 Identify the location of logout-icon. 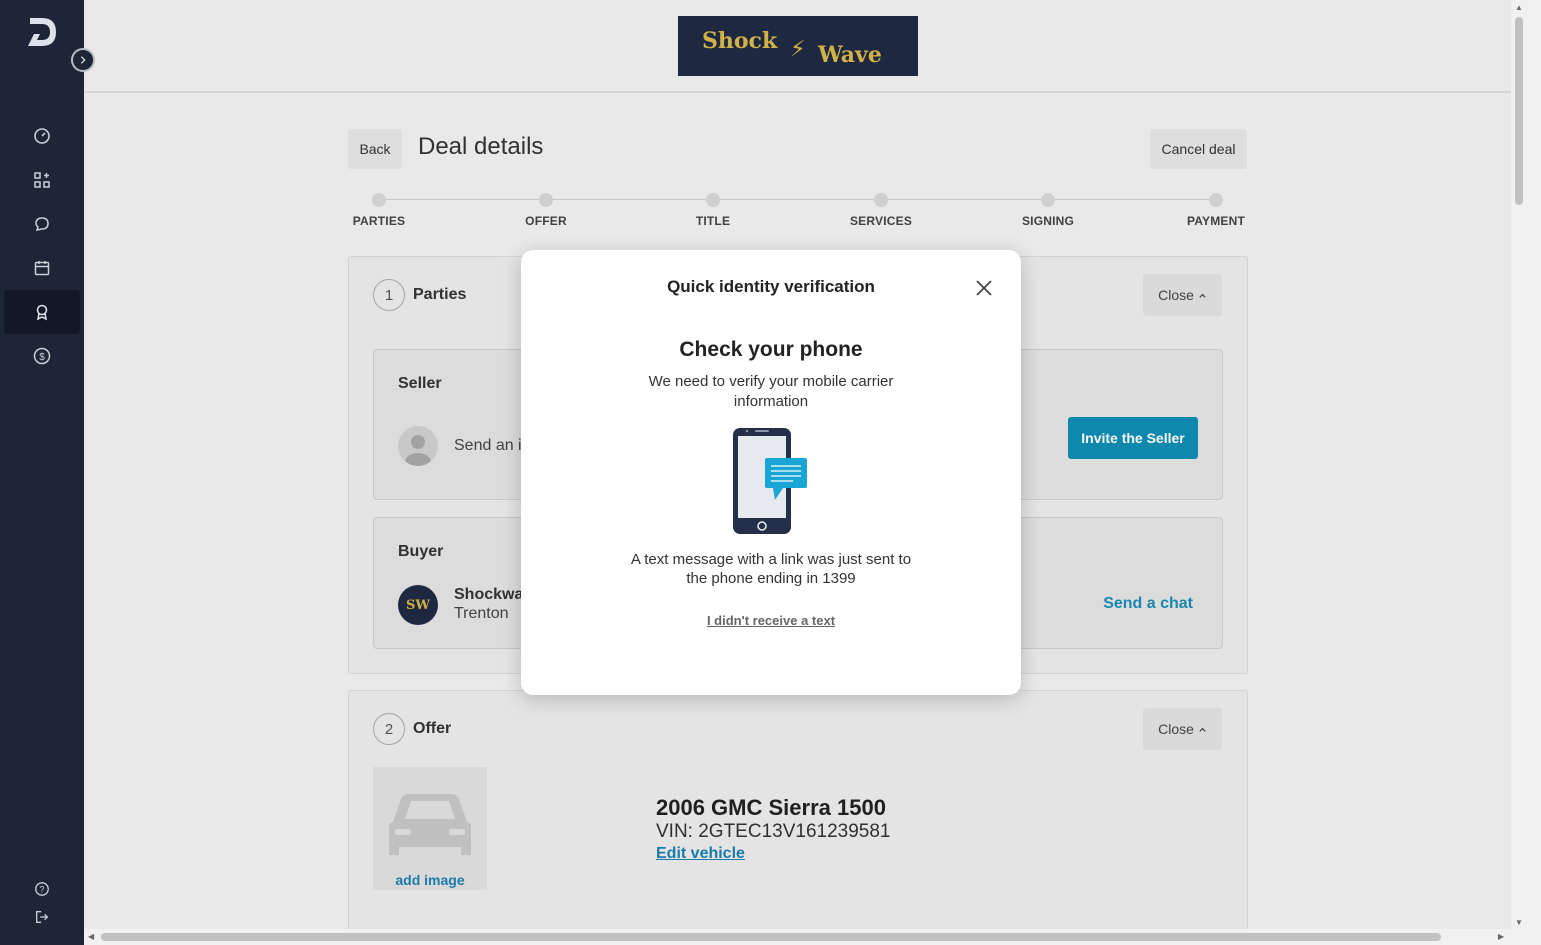
(42, 917).